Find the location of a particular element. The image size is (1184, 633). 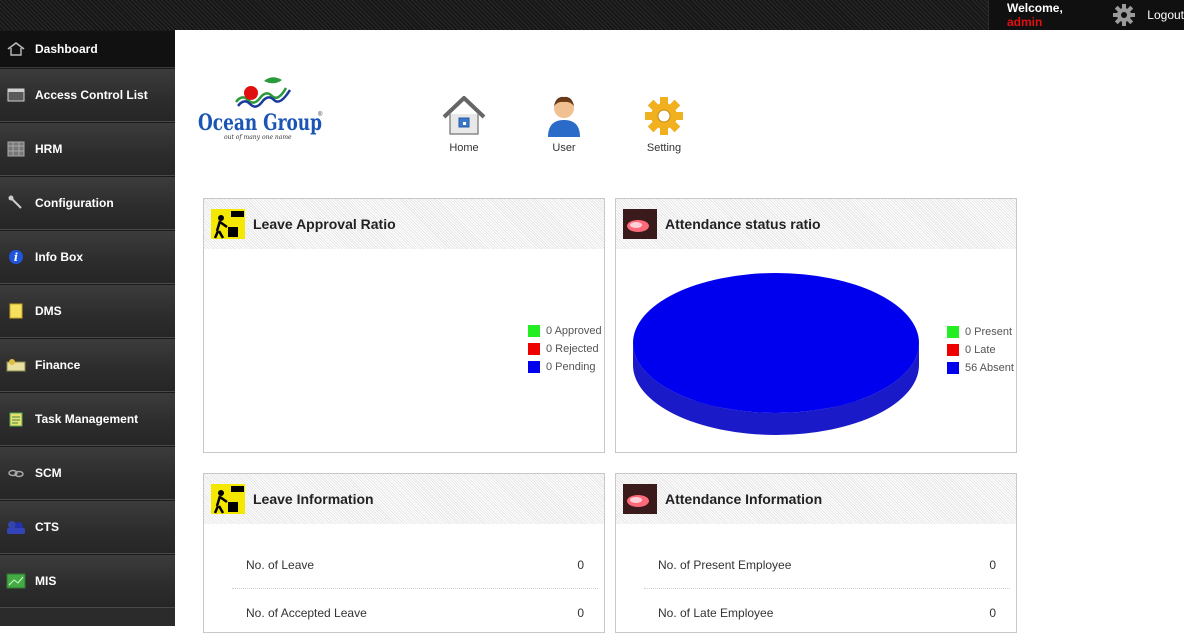

sidebar-item-hrm: HRM is located at coordinates (87, 149).